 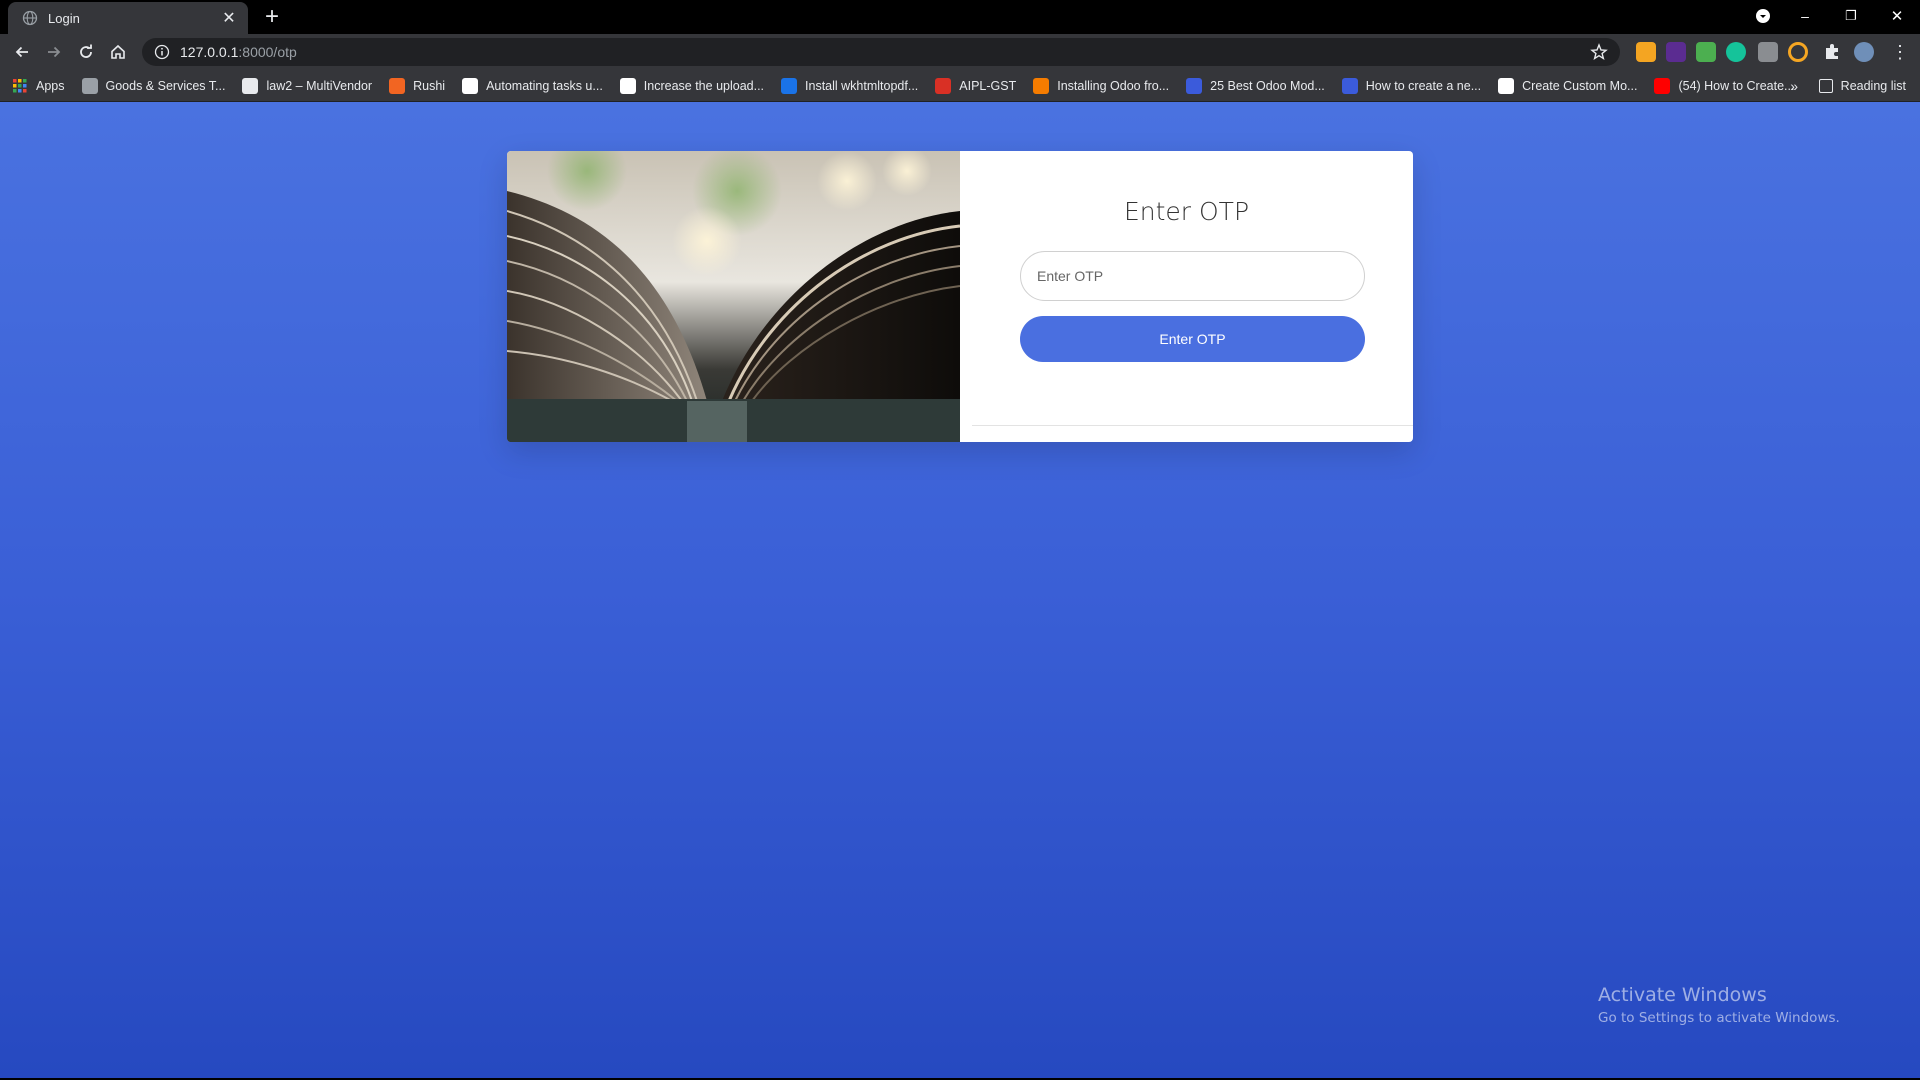 I want to click on close-window-button: ✕, so click(x=1897, y=16).